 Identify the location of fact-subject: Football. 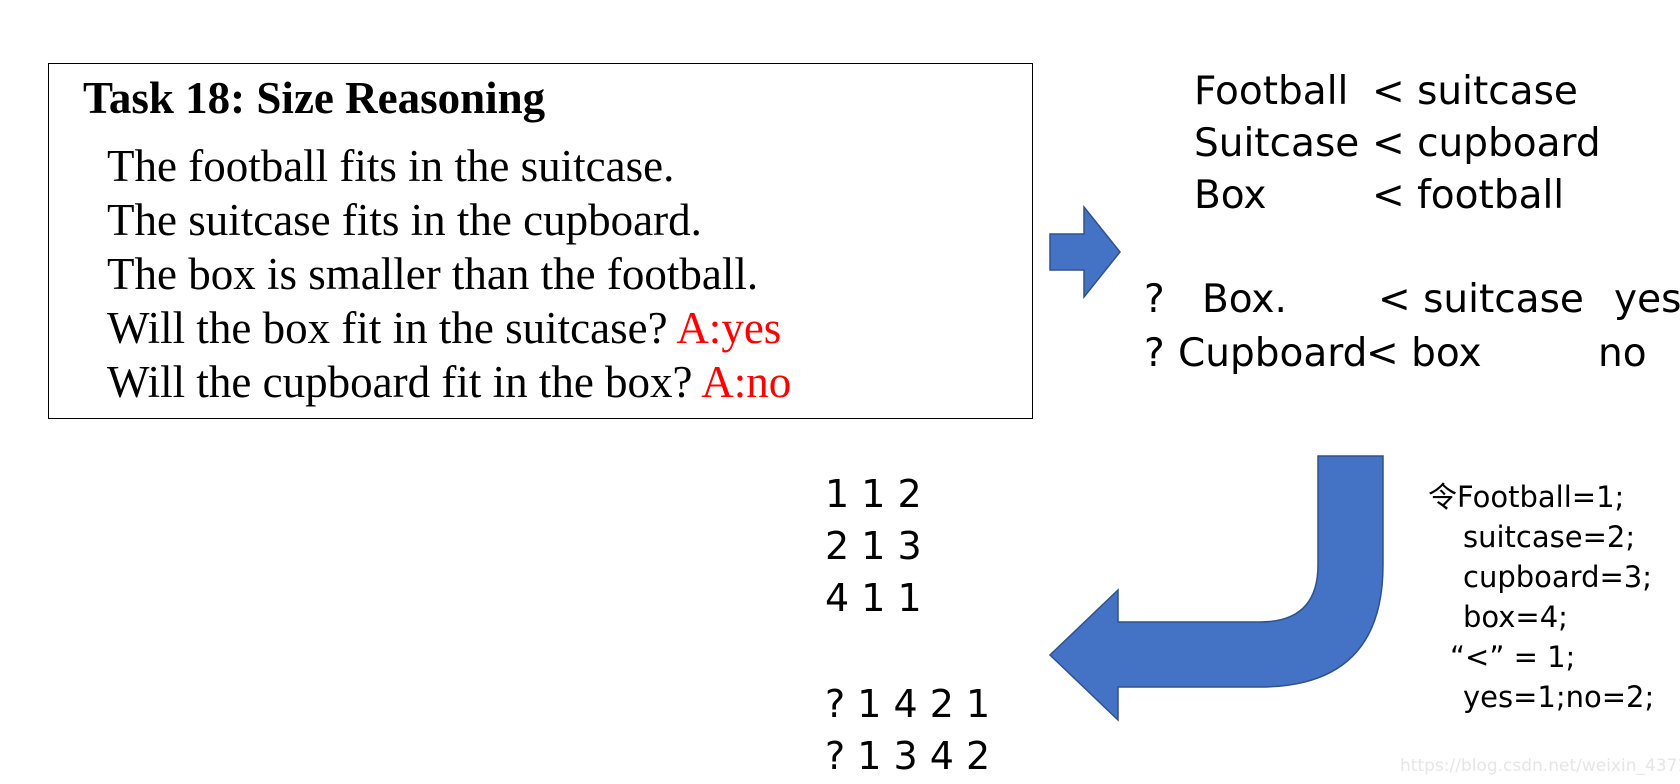
(1271, 91).